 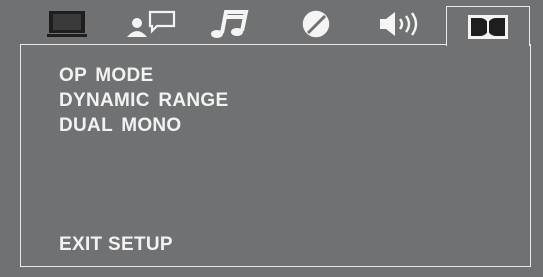 I want to click on tab-video-setup, so click(x=316, y=24).